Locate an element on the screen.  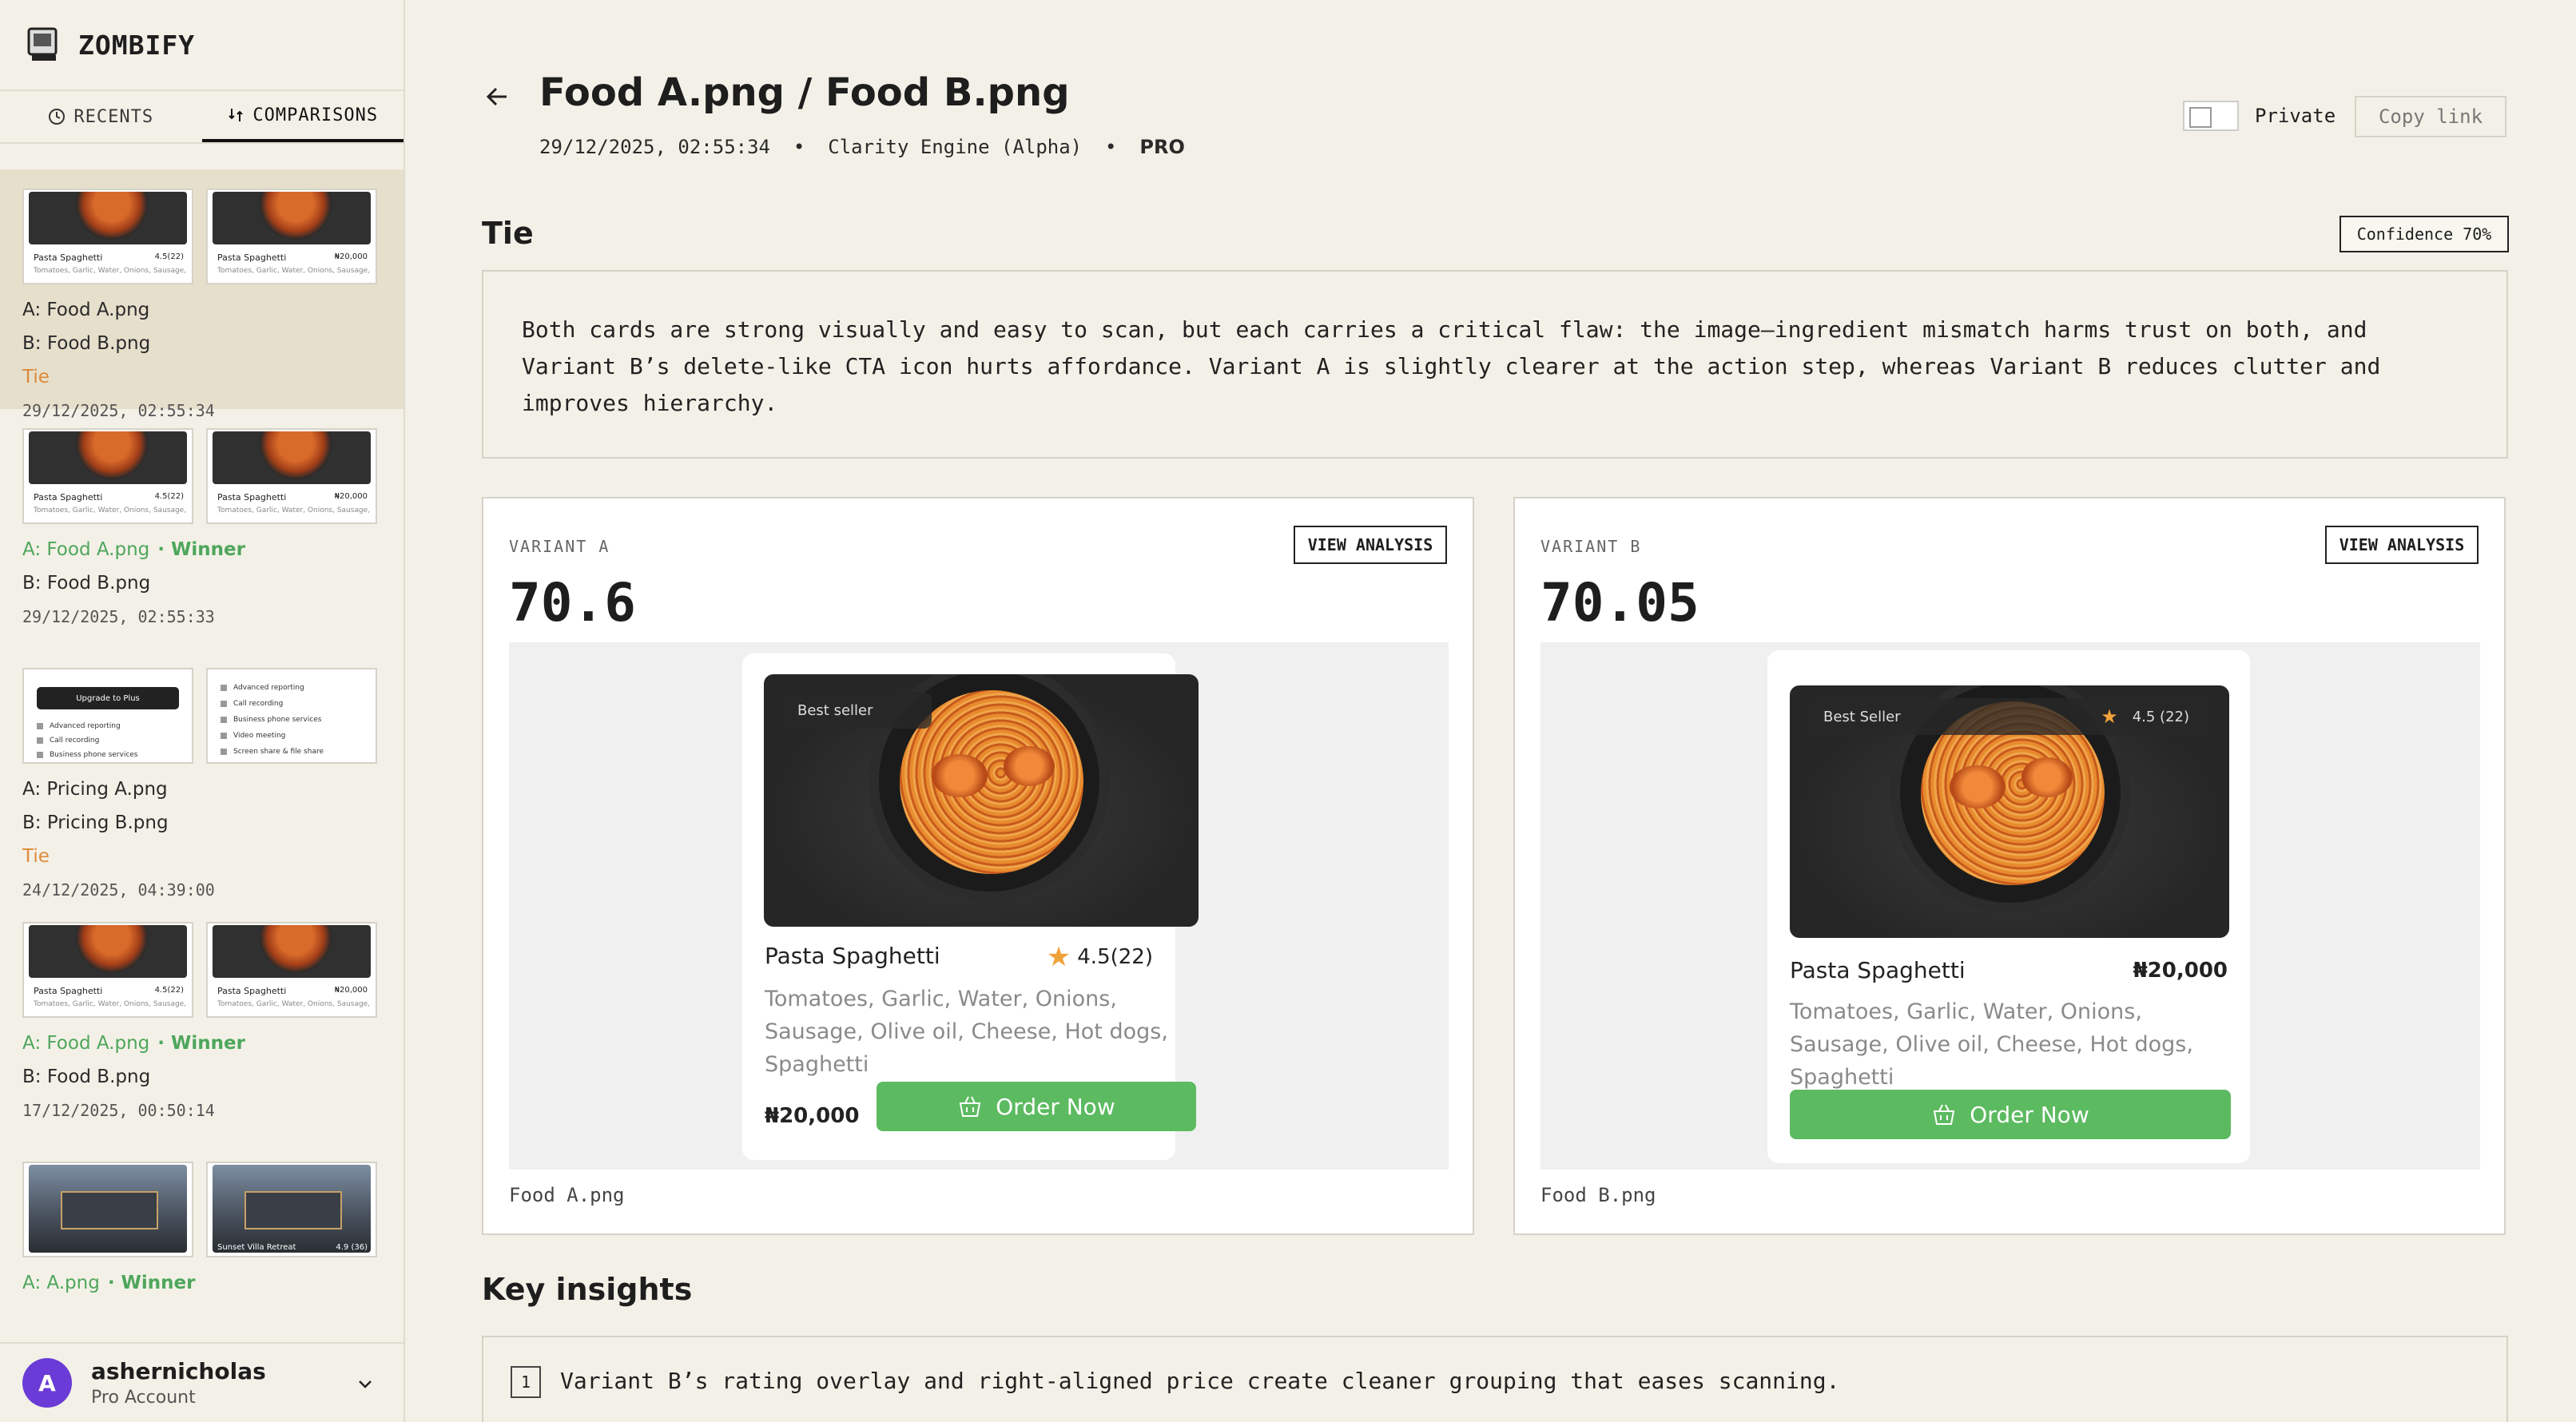
tab-recents: RECENTS is located at coordinates (101, 116).